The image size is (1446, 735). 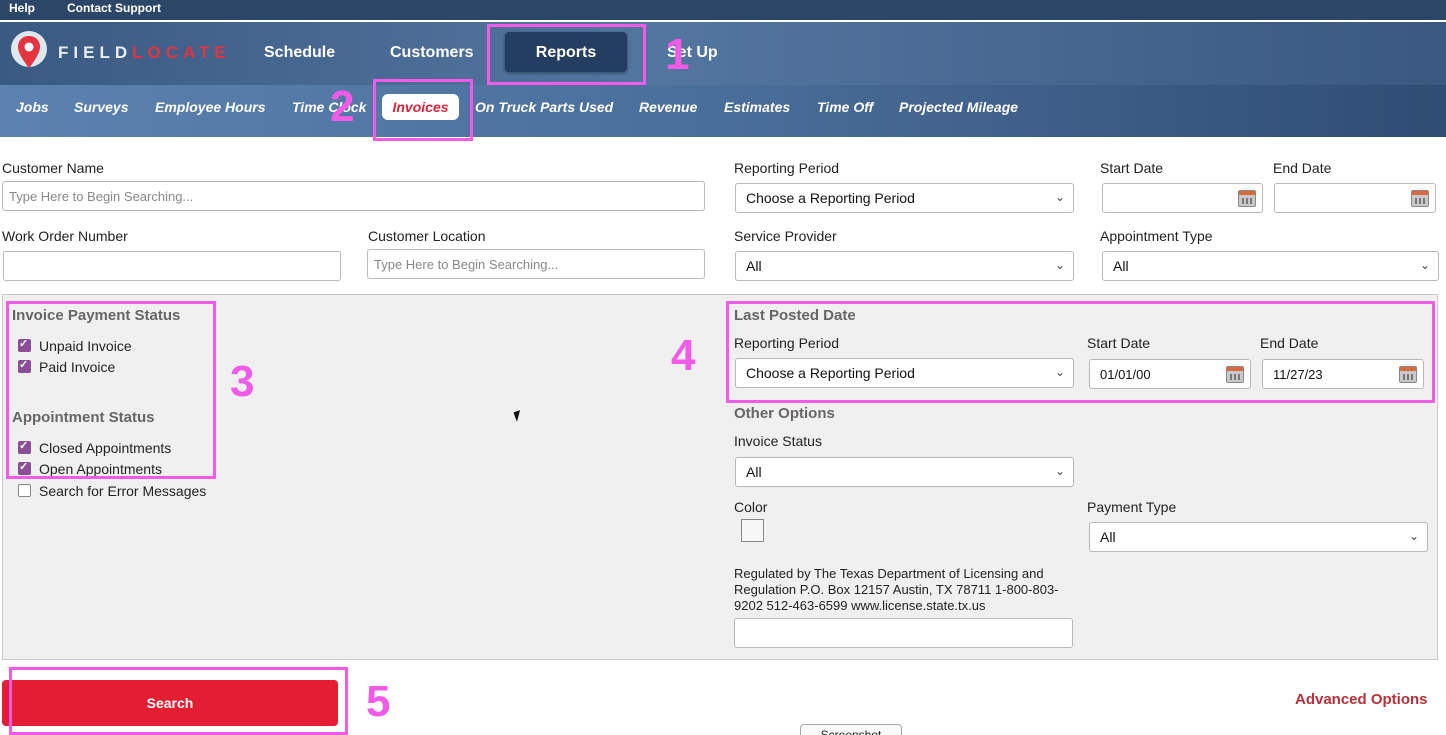 What do you see at coordinates (172, 266) in the screenshot?
I see `work-order-input` at bounding box center [172, 266].